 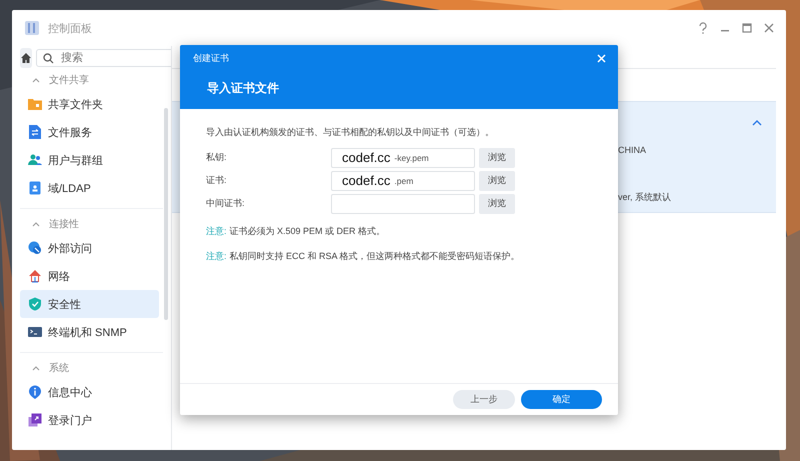 What do you see at coordinates (403, 204) in the screenshot?
I see `file-field` at bounding box center [403, 204].